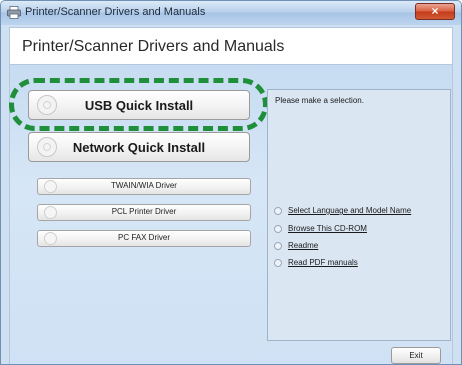 The width and height of the screenshot is (462, 365). I want to click on option-label: Select Language and Model Name, so click(349, 210).